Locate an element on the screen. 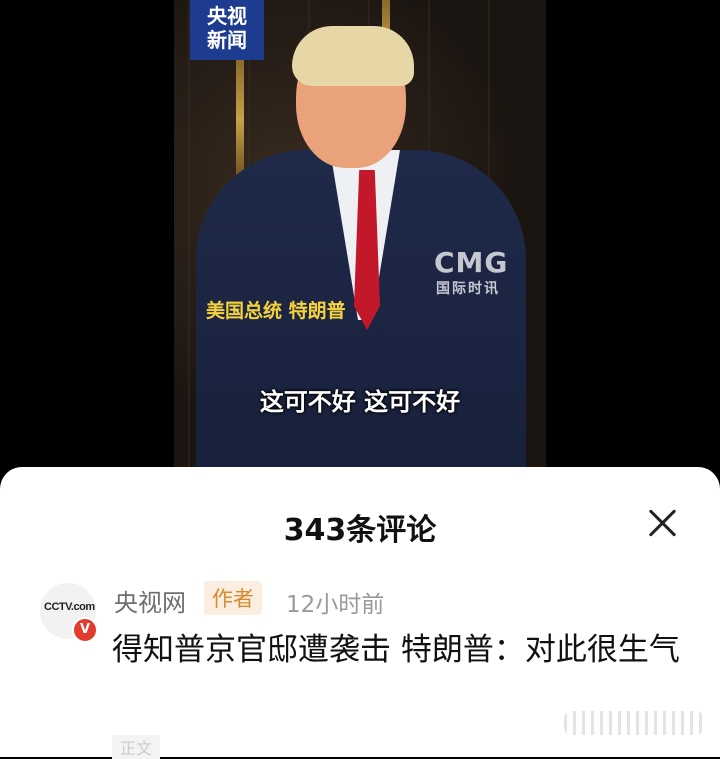 The height and width of the screenshot is (759, 720). close-icon is located at coordinates (662, 523).